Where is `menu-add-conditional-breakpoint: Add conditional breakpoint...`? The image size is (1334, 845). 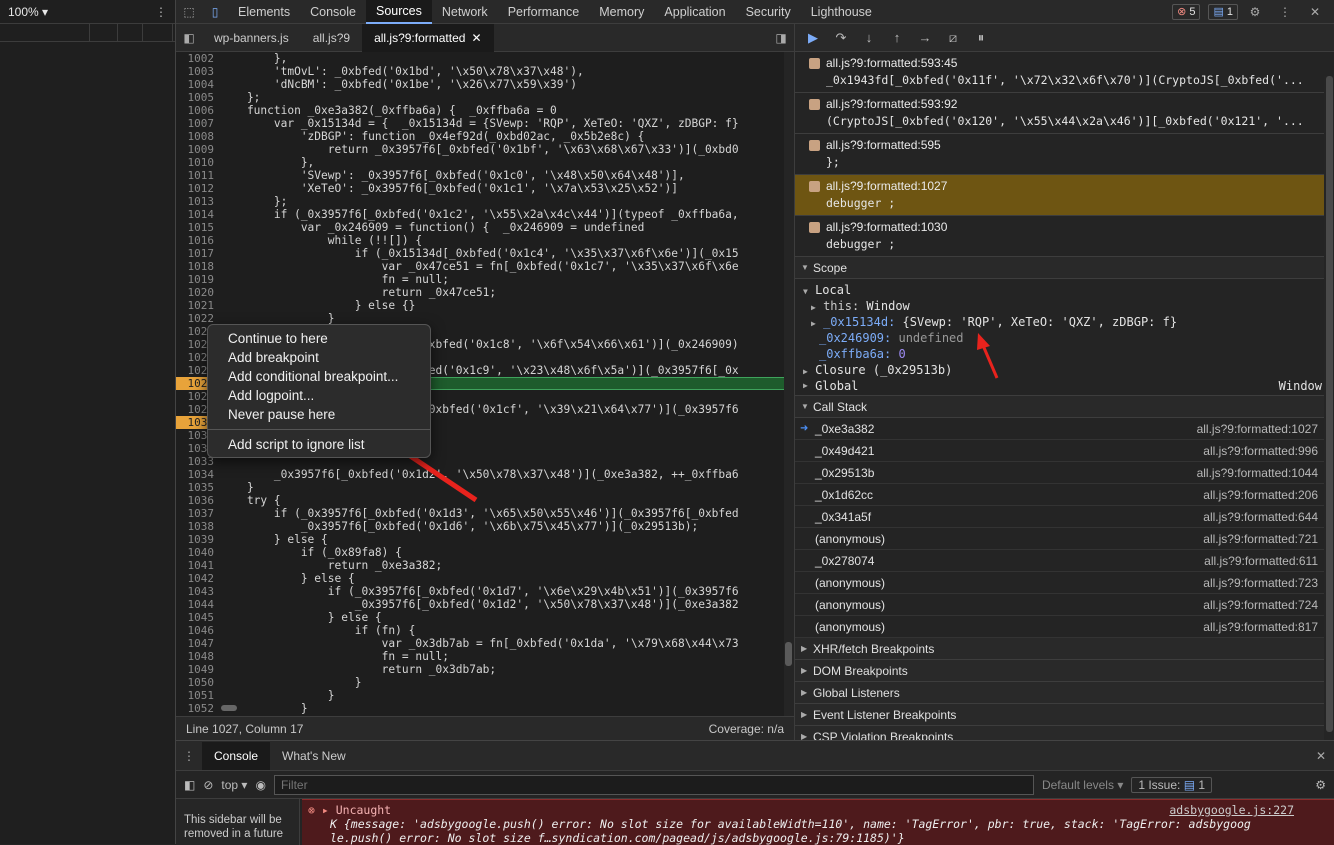
menu-add-conditional-breakpoint: Add conditional breakpoint... is located at coordinates (319, 376).